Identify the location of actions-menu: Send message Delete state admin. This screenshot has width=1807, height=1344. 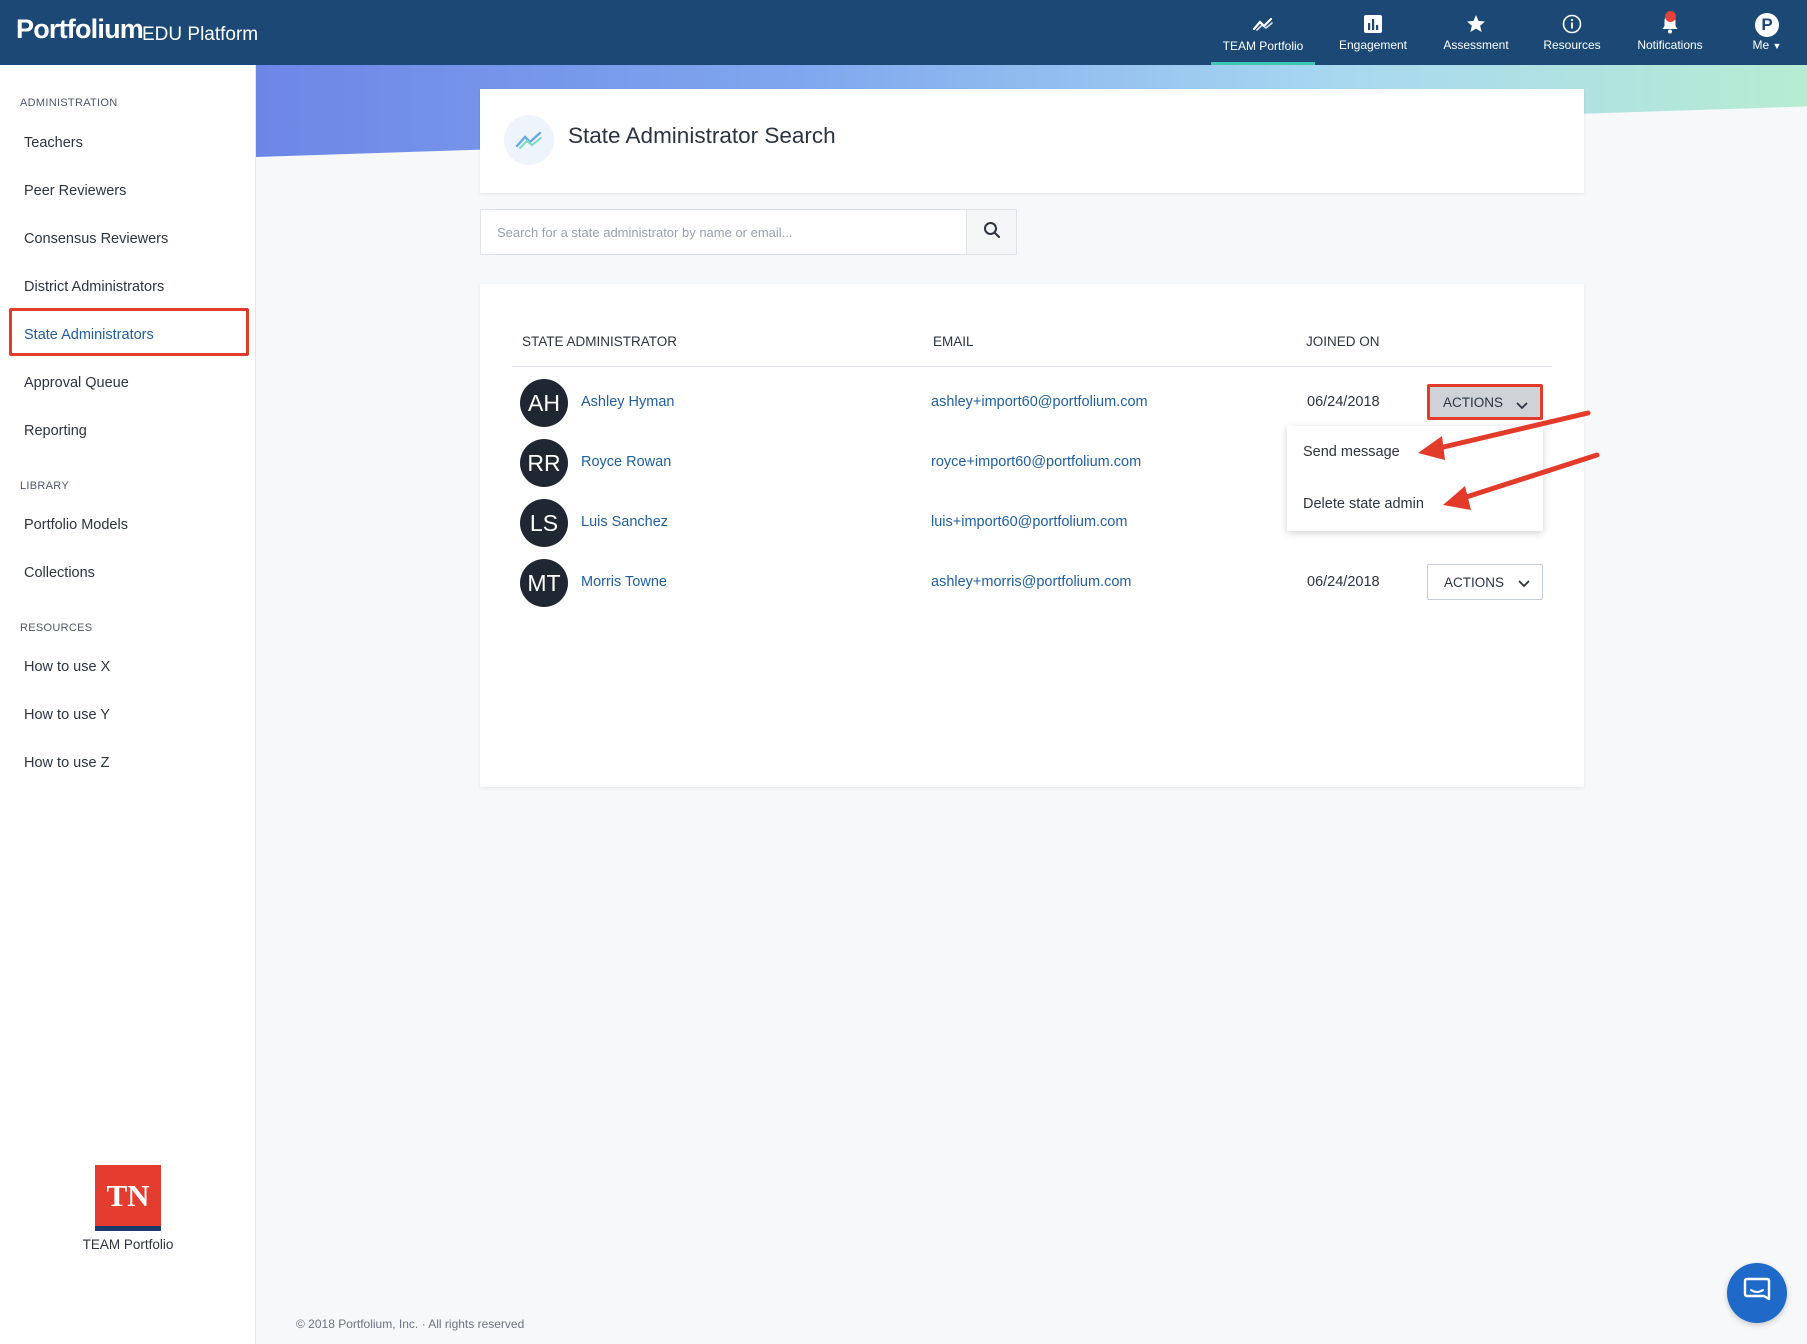
(1415, 478).